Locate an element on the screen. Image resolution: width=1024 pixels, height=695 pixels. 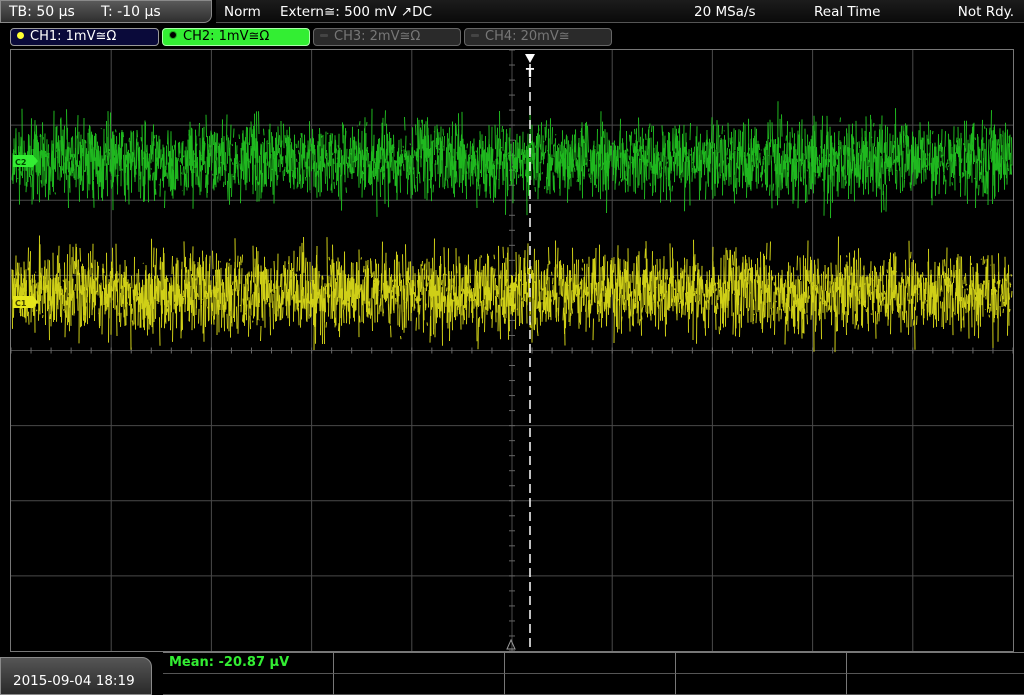
tab-ch2: CH2: 1mV≅Ω is located at coordinates (236, 37).